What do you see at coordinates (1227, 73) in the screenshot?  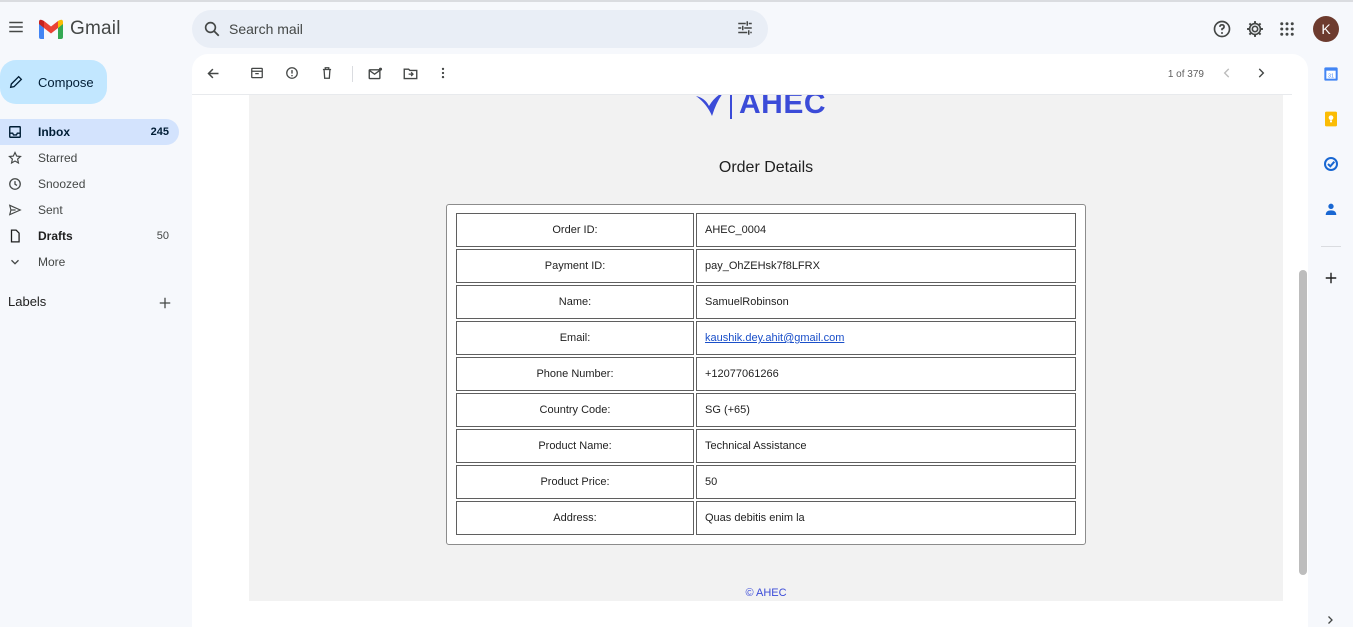 I see `chevron-left-icon` at bounding box center [1227, 73].